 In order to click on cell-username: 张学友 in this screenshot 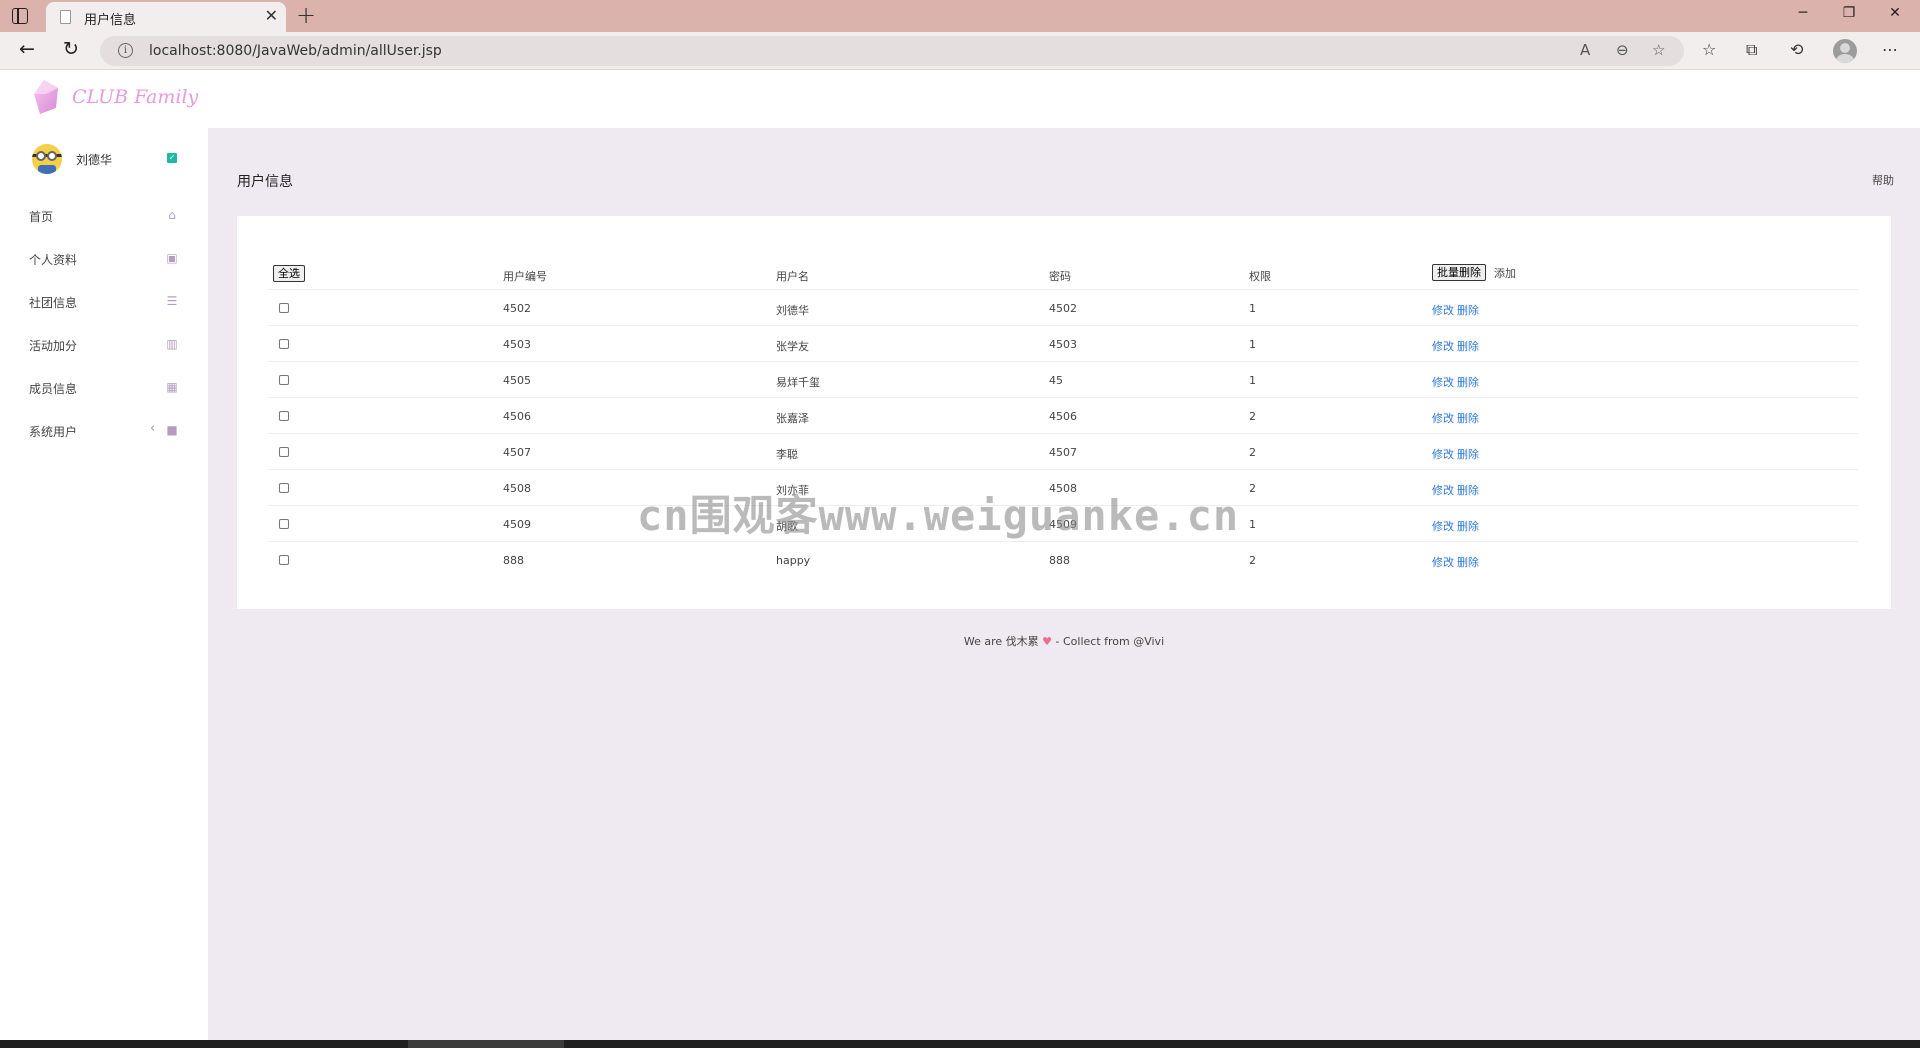, I will do `click(792, 346)`.